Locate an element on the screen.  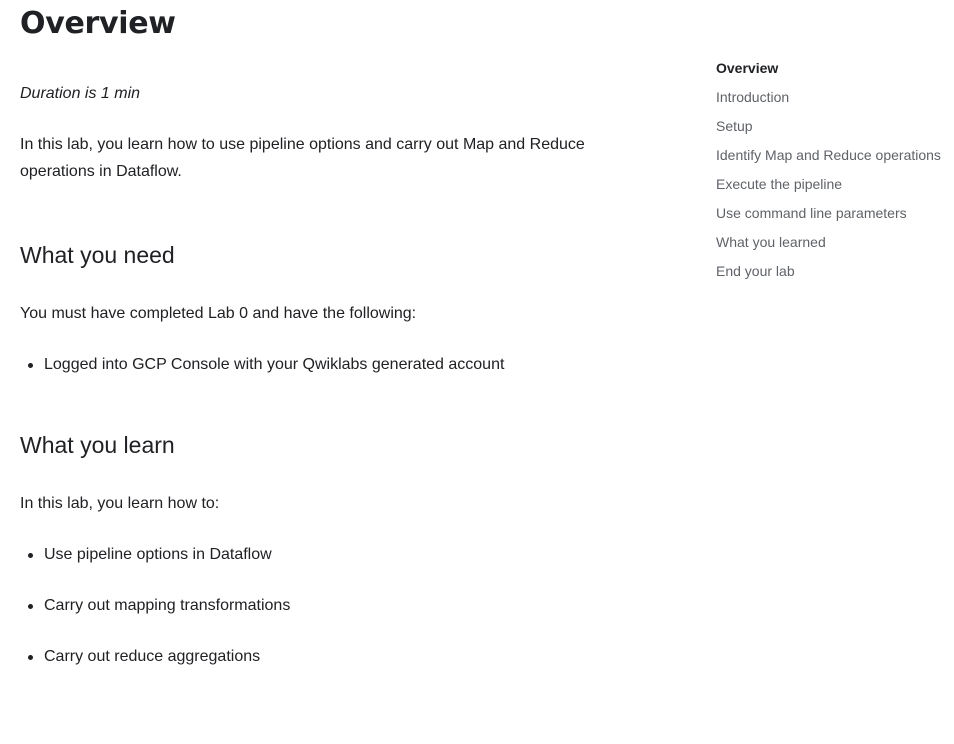
toc-item-setup: Setup is located at coordinates (835, 130).